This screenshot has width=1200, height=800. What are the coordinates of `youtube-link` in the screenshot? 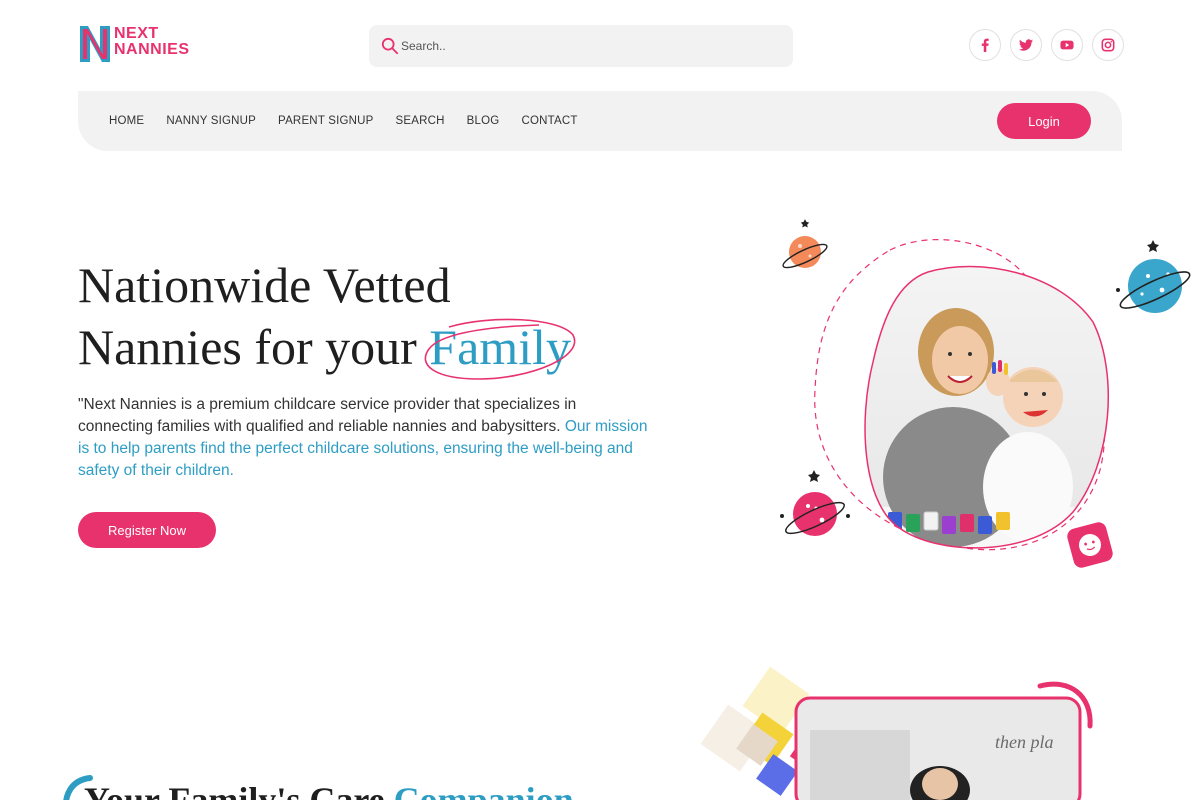 It's located at (1067, 45).